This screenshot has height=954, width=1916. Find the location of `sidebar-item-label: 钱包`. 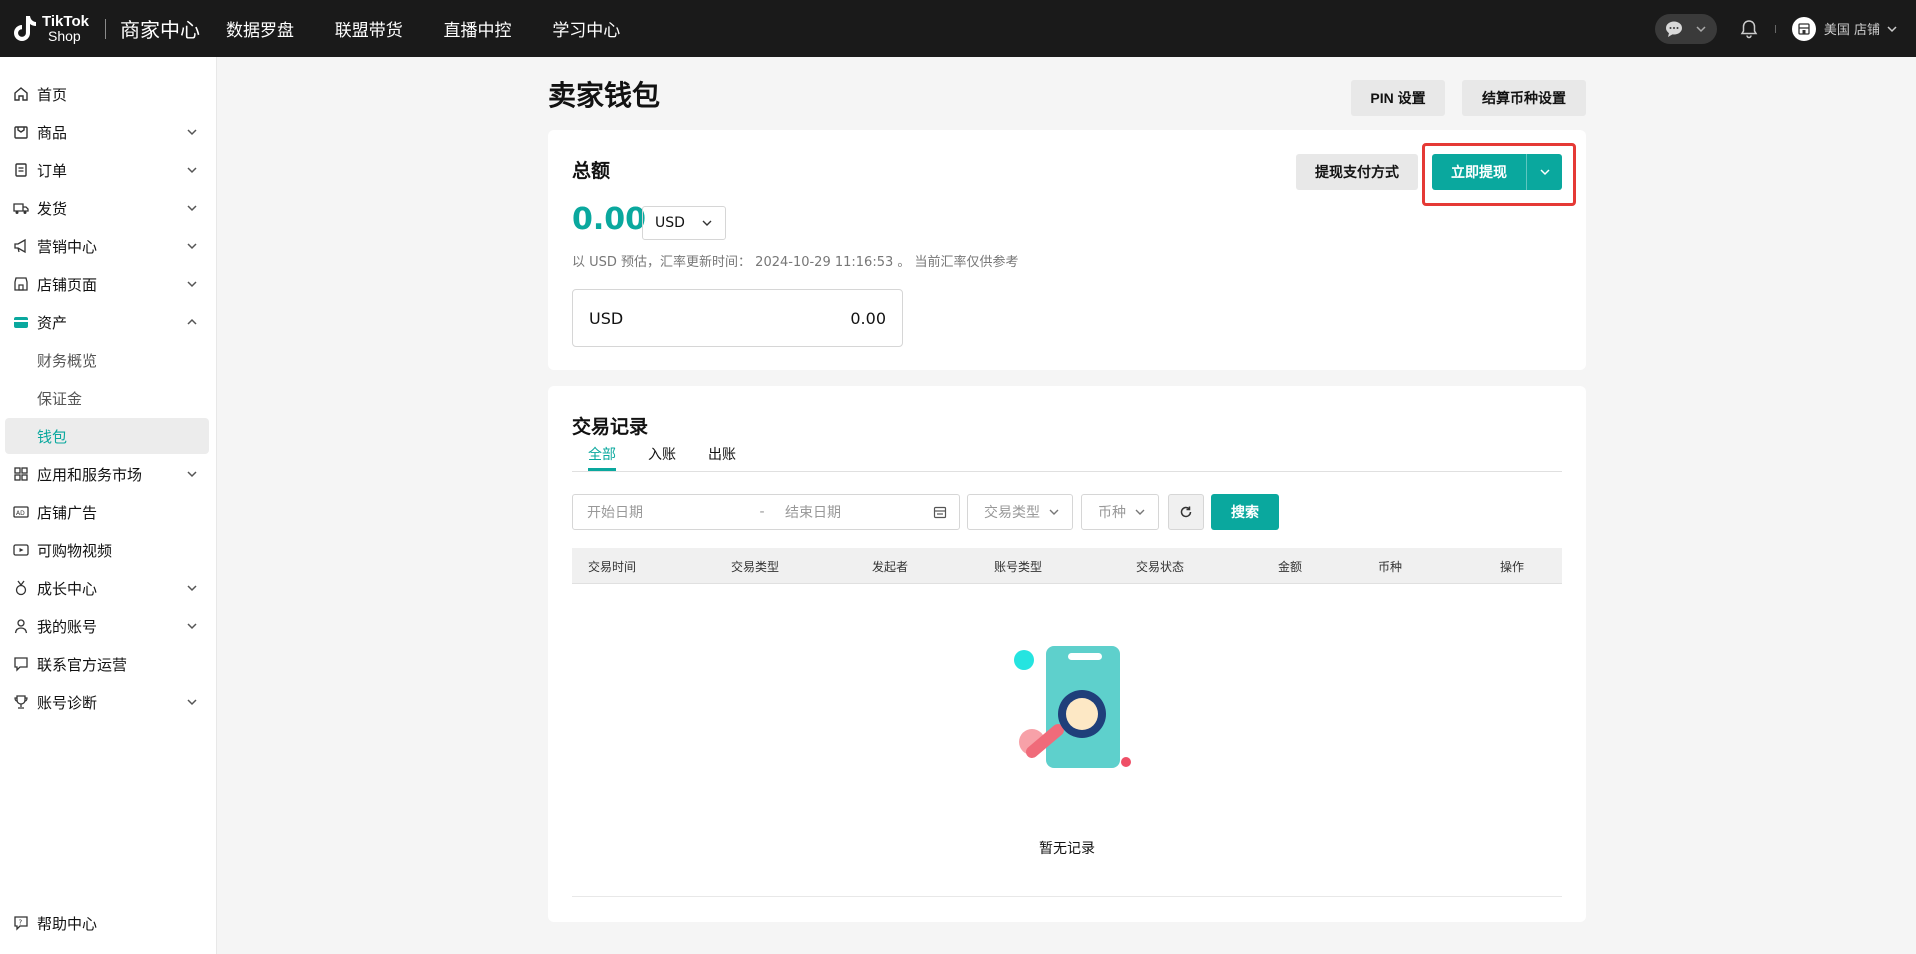

sidebar-item-label: 钱包 is located at coordinates (52, 436).